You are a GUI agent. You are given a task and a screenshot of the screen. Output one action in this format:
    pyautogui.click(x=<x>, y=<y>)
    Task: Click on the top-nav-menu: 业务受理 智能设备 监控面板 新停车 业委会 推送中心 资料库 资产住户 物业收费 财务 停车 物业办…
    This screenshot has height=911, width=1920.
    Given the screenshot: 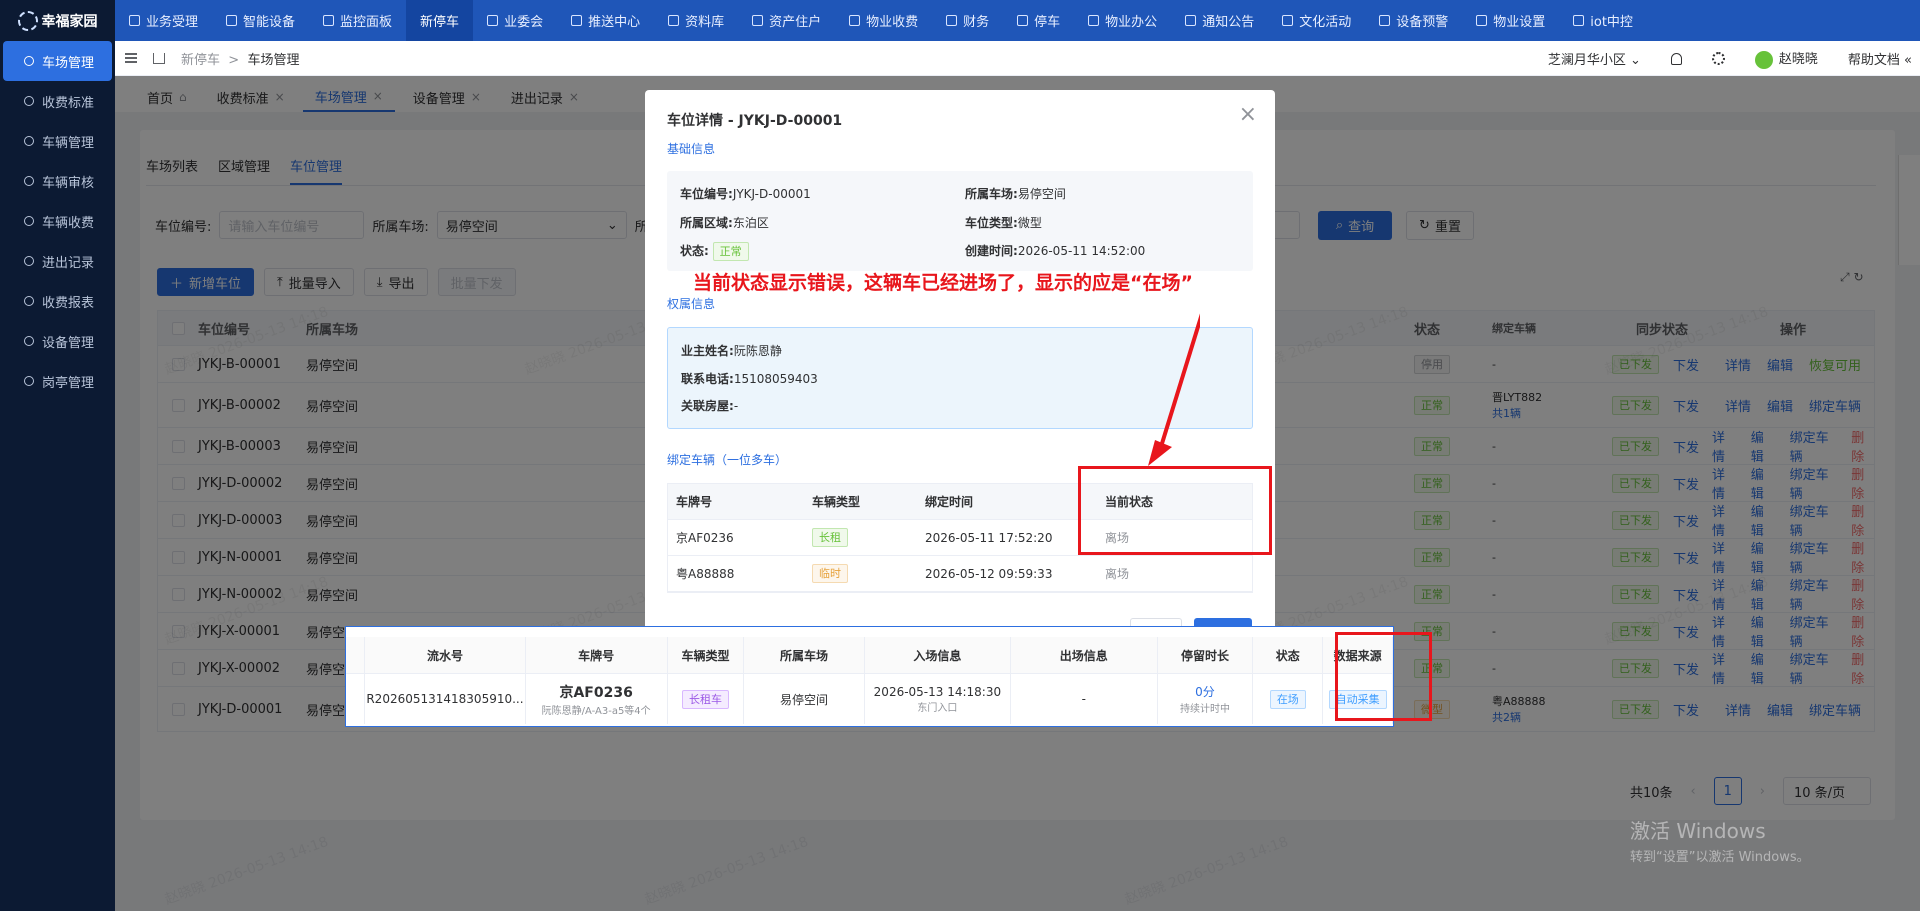 What is the action you would take?
    pyautogui.click(x=881, y=20)
    